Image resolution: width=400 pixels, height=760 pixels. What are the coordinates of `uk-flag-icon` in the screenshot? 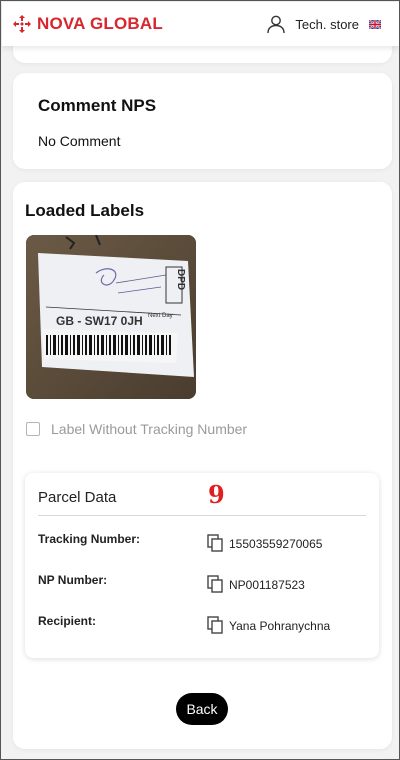 It's located at (375, 24).